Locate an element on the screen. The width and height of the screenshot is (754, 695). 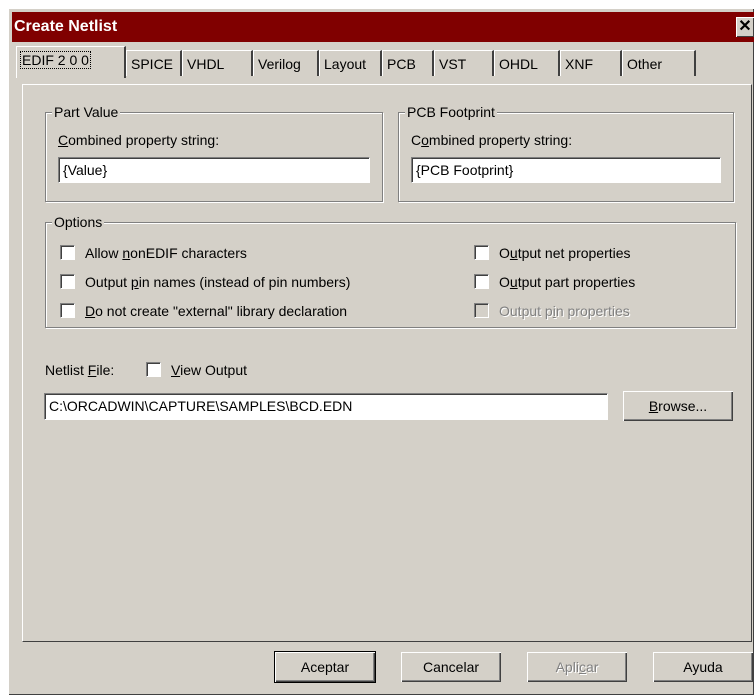
allow-nonedif-checkbox: Allow nonEDIF characters is located at coordinates (153, 253).